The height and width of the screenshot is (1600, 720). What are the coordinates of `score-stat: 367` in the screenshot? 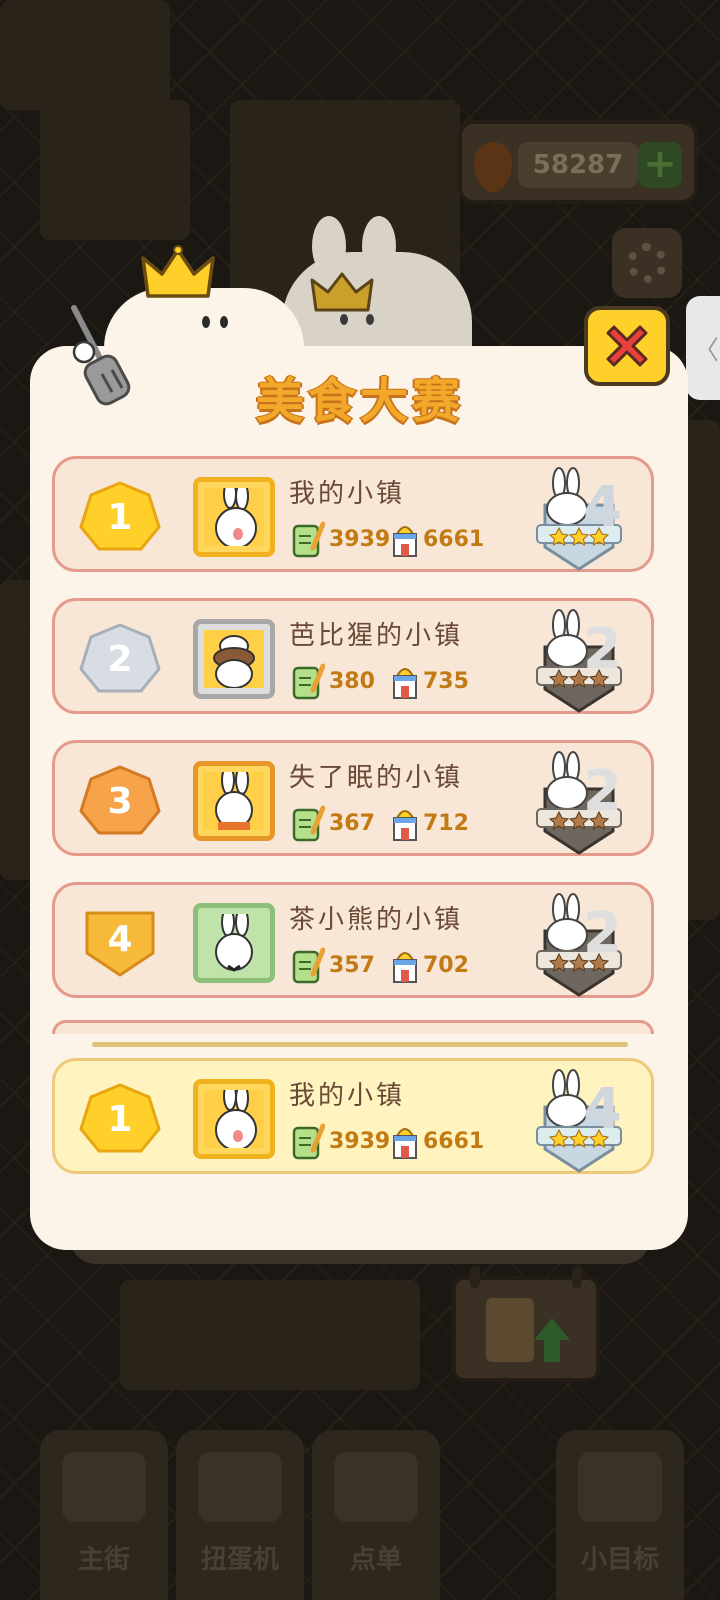 It's located at (333, 823).